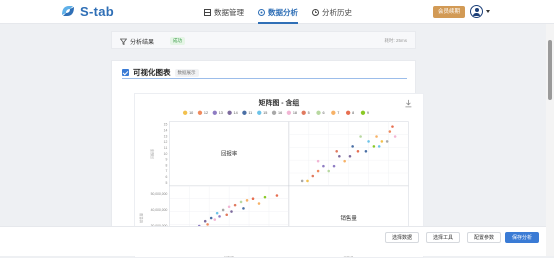  Describe the element at coordinates (207, 12) in the screenshot. I see `grid-icon` at that location.